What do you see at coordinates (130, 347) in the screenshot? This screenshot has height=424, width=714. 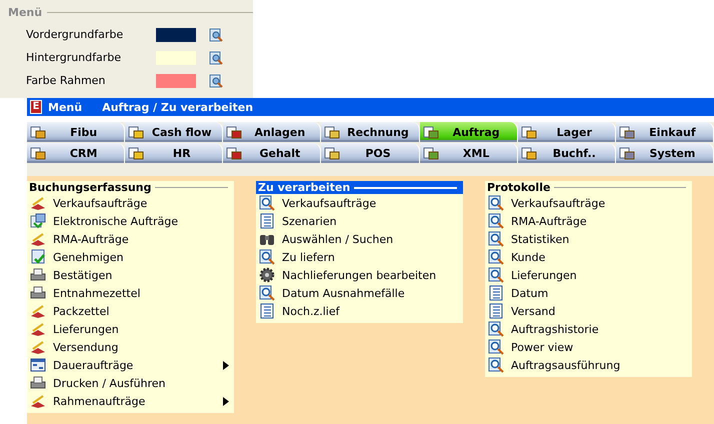 I see `menu-item: Versendung` at bounding box center [130, 347].